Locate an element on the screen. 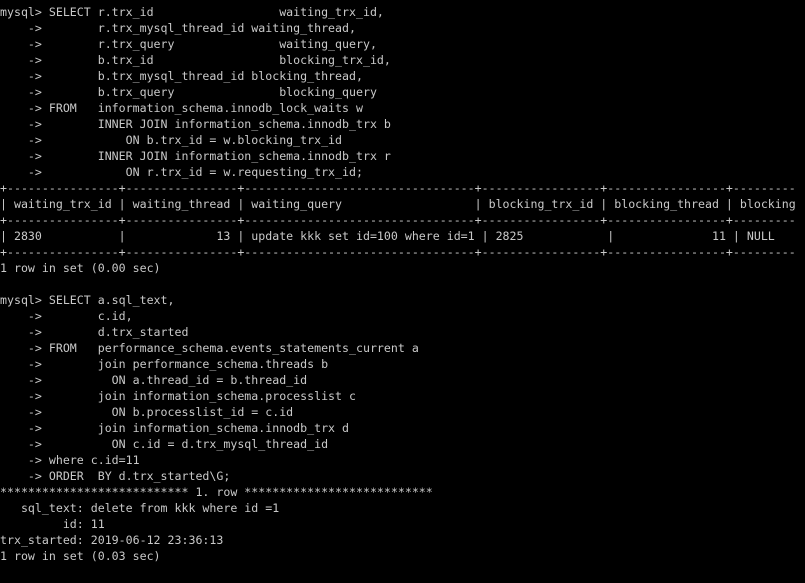 Image resolution: width=805 pixels, height=583 pixels. terminal-line: id: 11 is located at coordinates (52, 524).